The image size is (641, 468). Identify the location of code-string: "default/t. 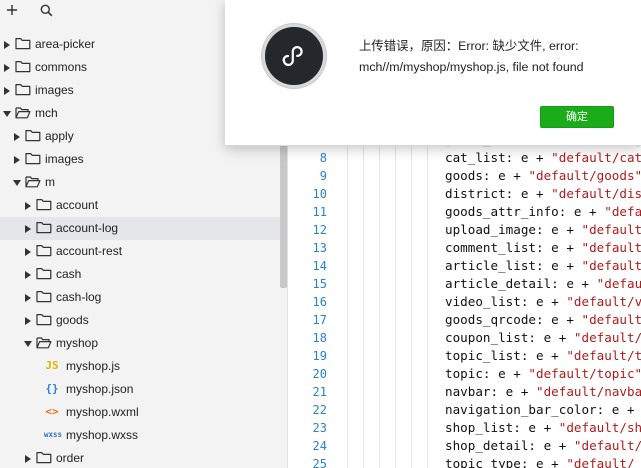
(603, 355).